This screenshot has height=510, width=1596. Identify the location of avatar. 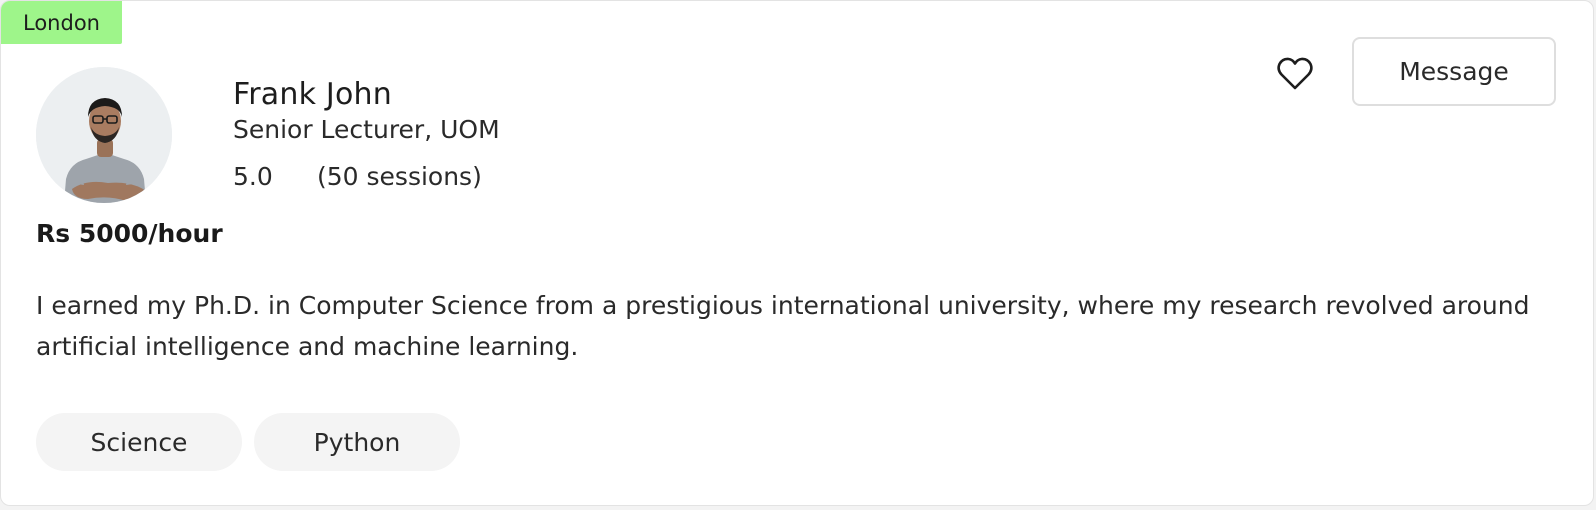
(104, 135).